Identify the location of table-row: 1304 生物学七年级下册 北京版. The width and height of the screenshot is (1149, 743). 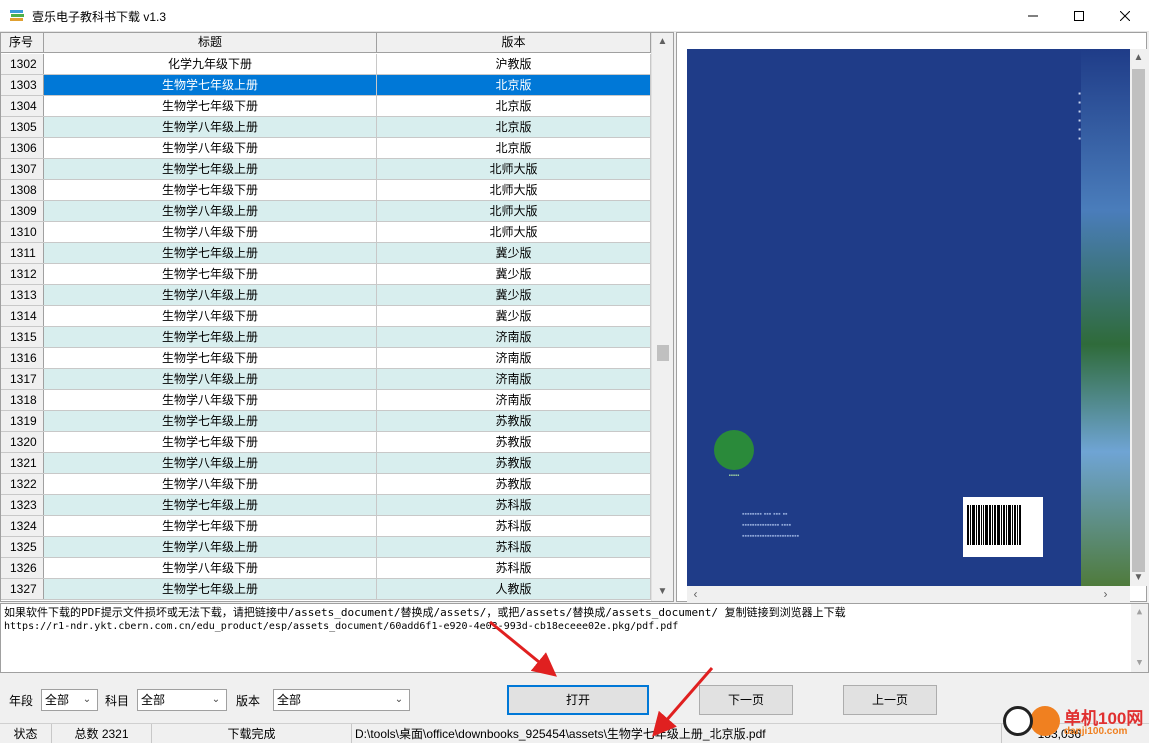
(326, 106).